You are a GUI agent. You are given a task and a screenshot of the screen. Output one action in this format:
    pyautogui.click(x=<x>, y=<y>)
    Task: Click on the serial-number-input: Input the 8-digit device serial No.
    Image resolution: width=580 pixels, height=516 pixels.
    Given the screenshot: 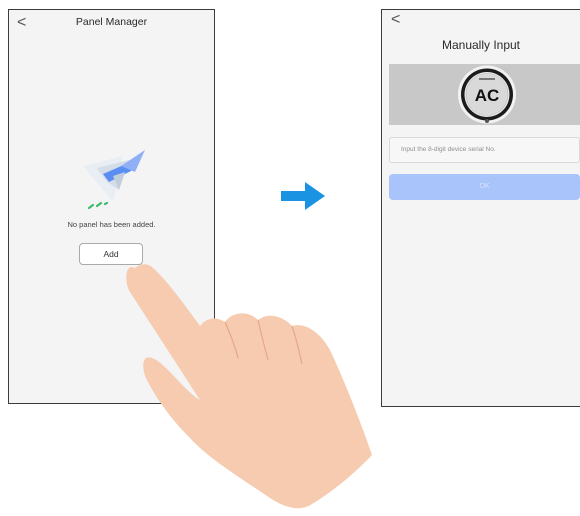 What is the action you would take?
    pyautogui.click(x=484, y=150)
    